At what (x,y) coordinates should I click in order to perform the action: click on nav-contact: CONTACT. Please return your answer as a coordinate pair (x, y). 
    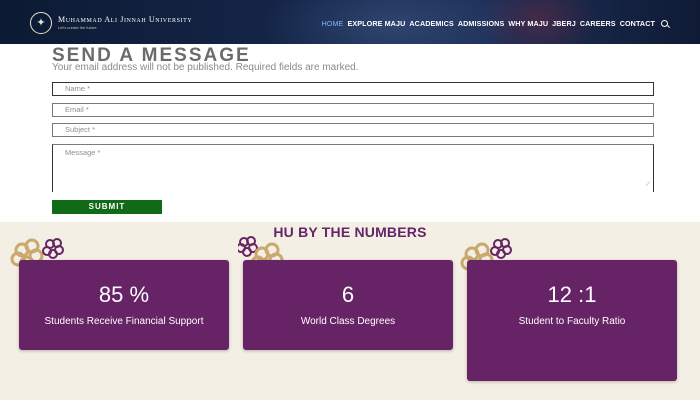
    Looking at the image, I should click on (637, 23).